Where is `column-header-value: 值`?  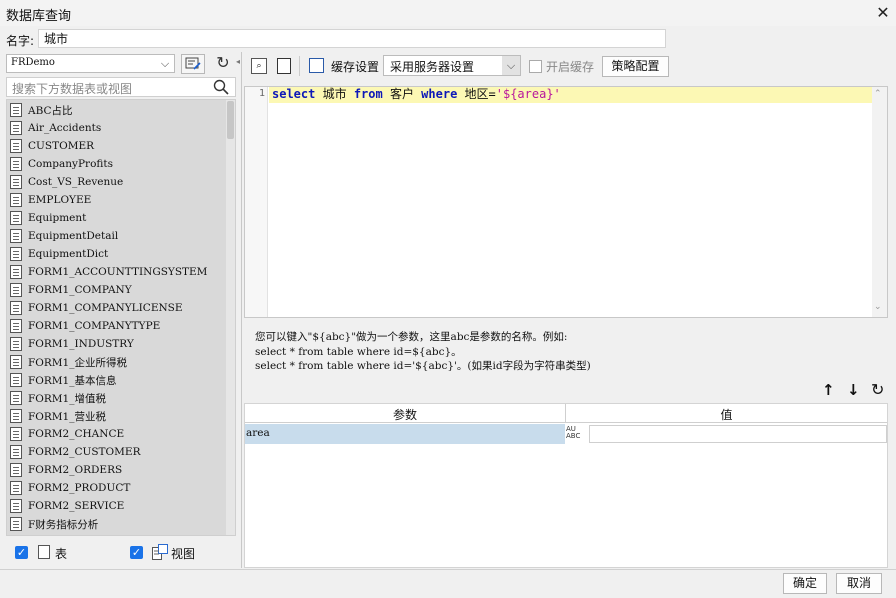 column-header-value: 值 is located at coordinates (726, 414).